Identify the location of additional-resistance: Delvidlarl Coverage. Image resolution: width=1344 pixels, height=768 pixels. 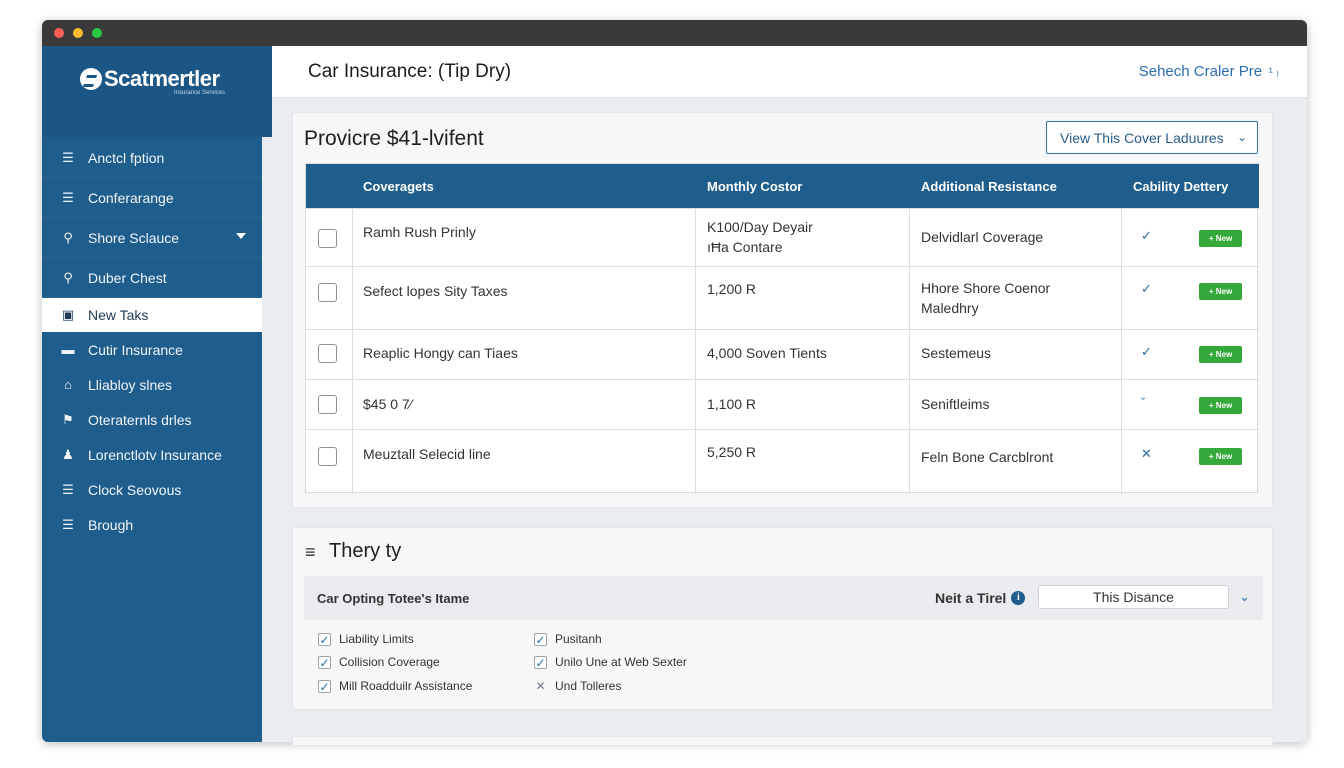
(982, 237).